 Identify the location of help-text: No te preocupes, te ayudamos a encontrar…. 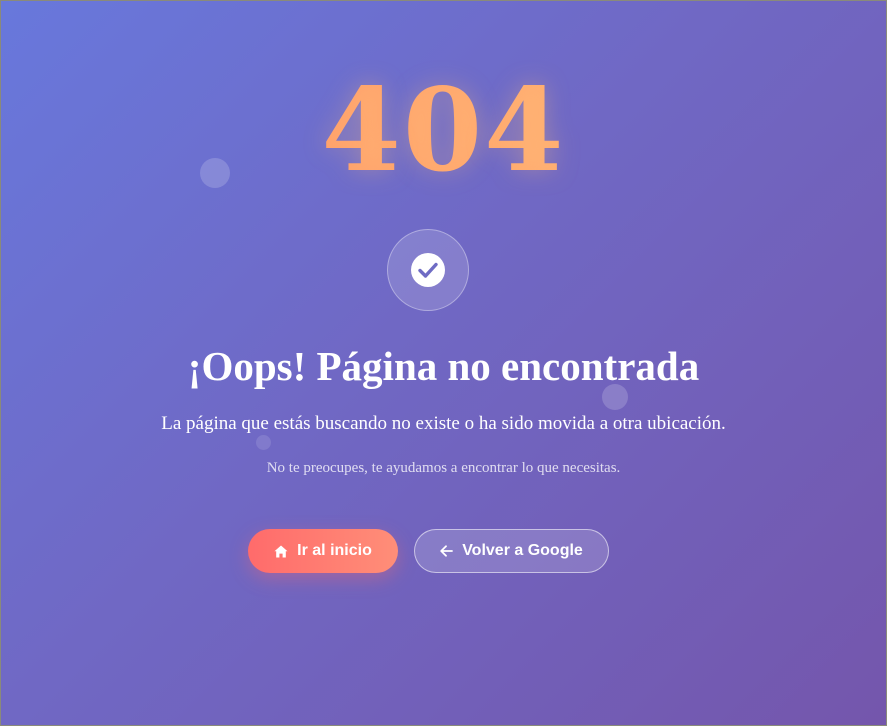
(443, 468).